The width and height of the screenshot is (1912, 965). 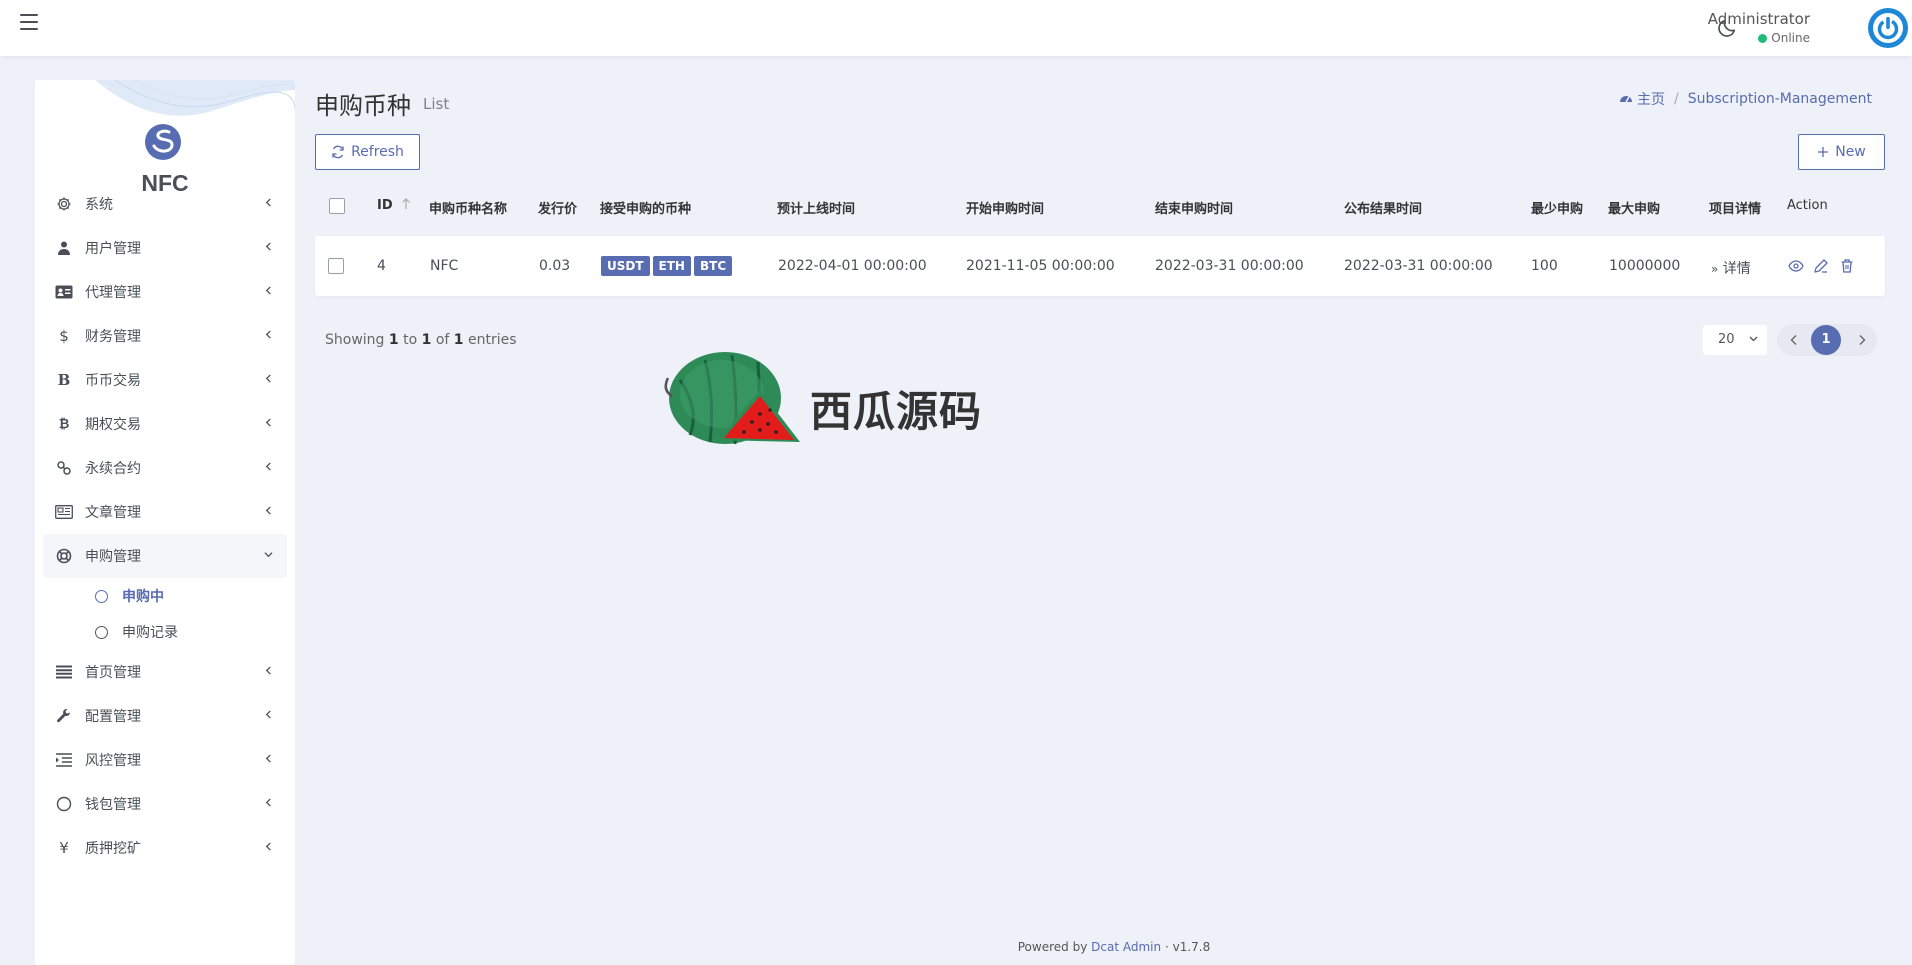 I want to click on refresh-button: Refresh, so click(x=367, y=152).